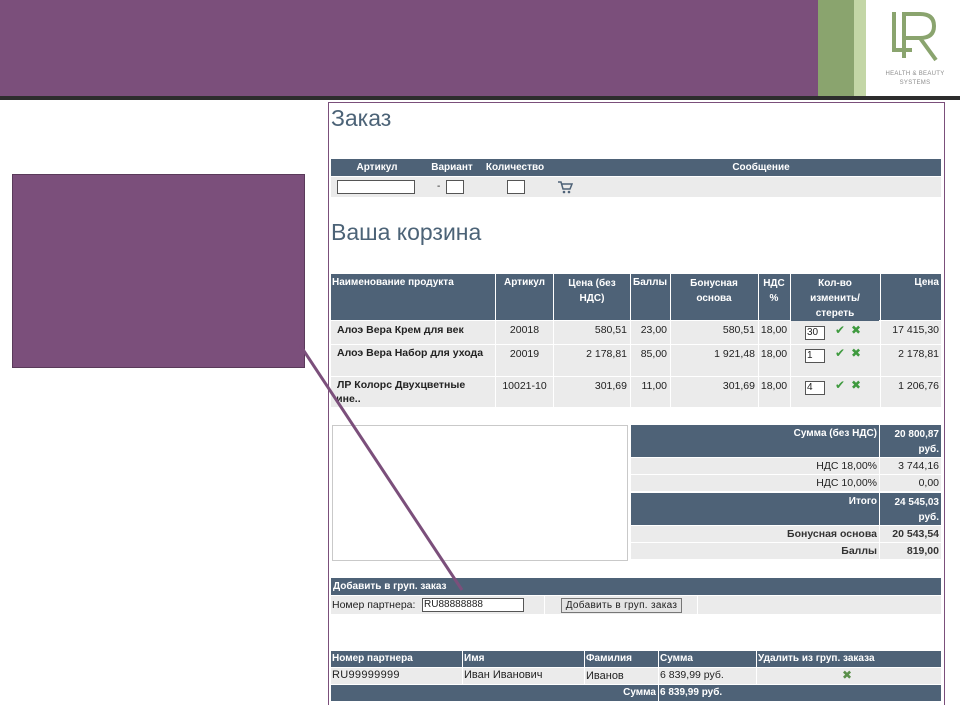  Describe the element at coordinates (361, 118) in the screenshot. I see `order-title: Заказ` at that location.